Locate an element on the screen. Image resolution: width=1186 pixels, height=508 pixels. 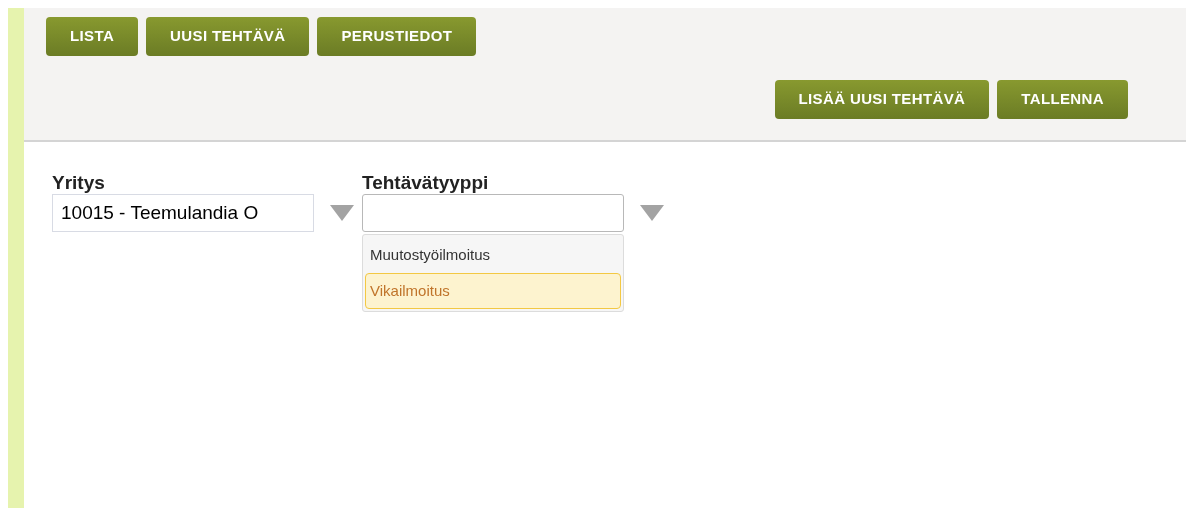
dropdown-option: Muutostyöilmoitus is located at coordinates (493, 255).